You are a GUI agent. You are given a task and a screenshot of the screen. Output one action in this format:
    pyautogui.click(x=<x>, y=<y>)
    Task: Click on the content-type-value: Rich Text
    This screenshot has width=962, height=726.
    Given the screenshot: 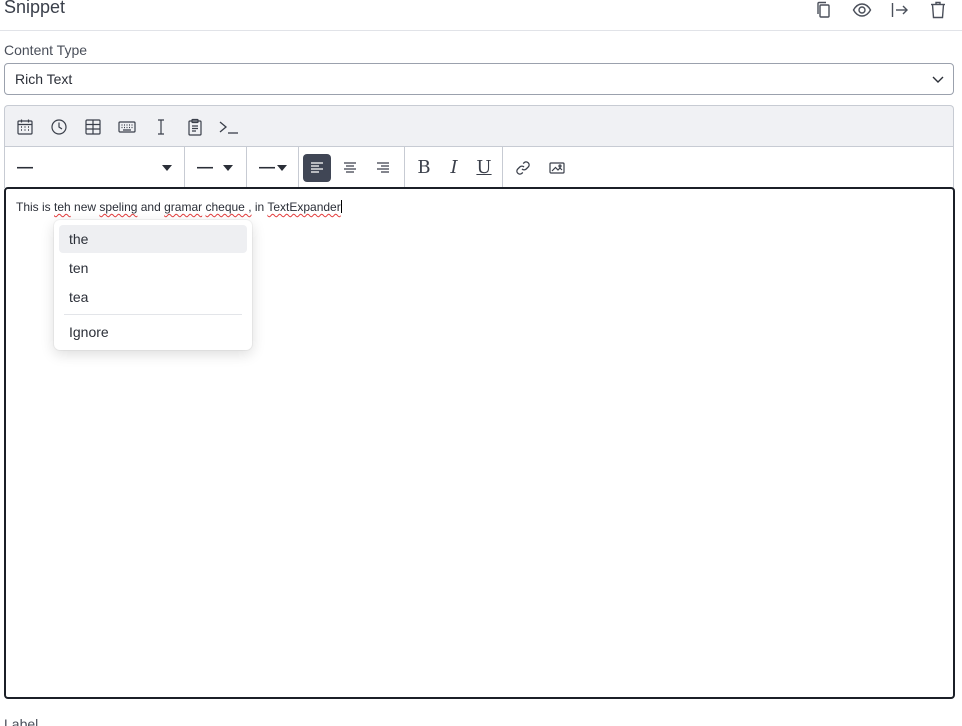 What is the action you would take?
    pyautogui.click(x=44, y=79)
    